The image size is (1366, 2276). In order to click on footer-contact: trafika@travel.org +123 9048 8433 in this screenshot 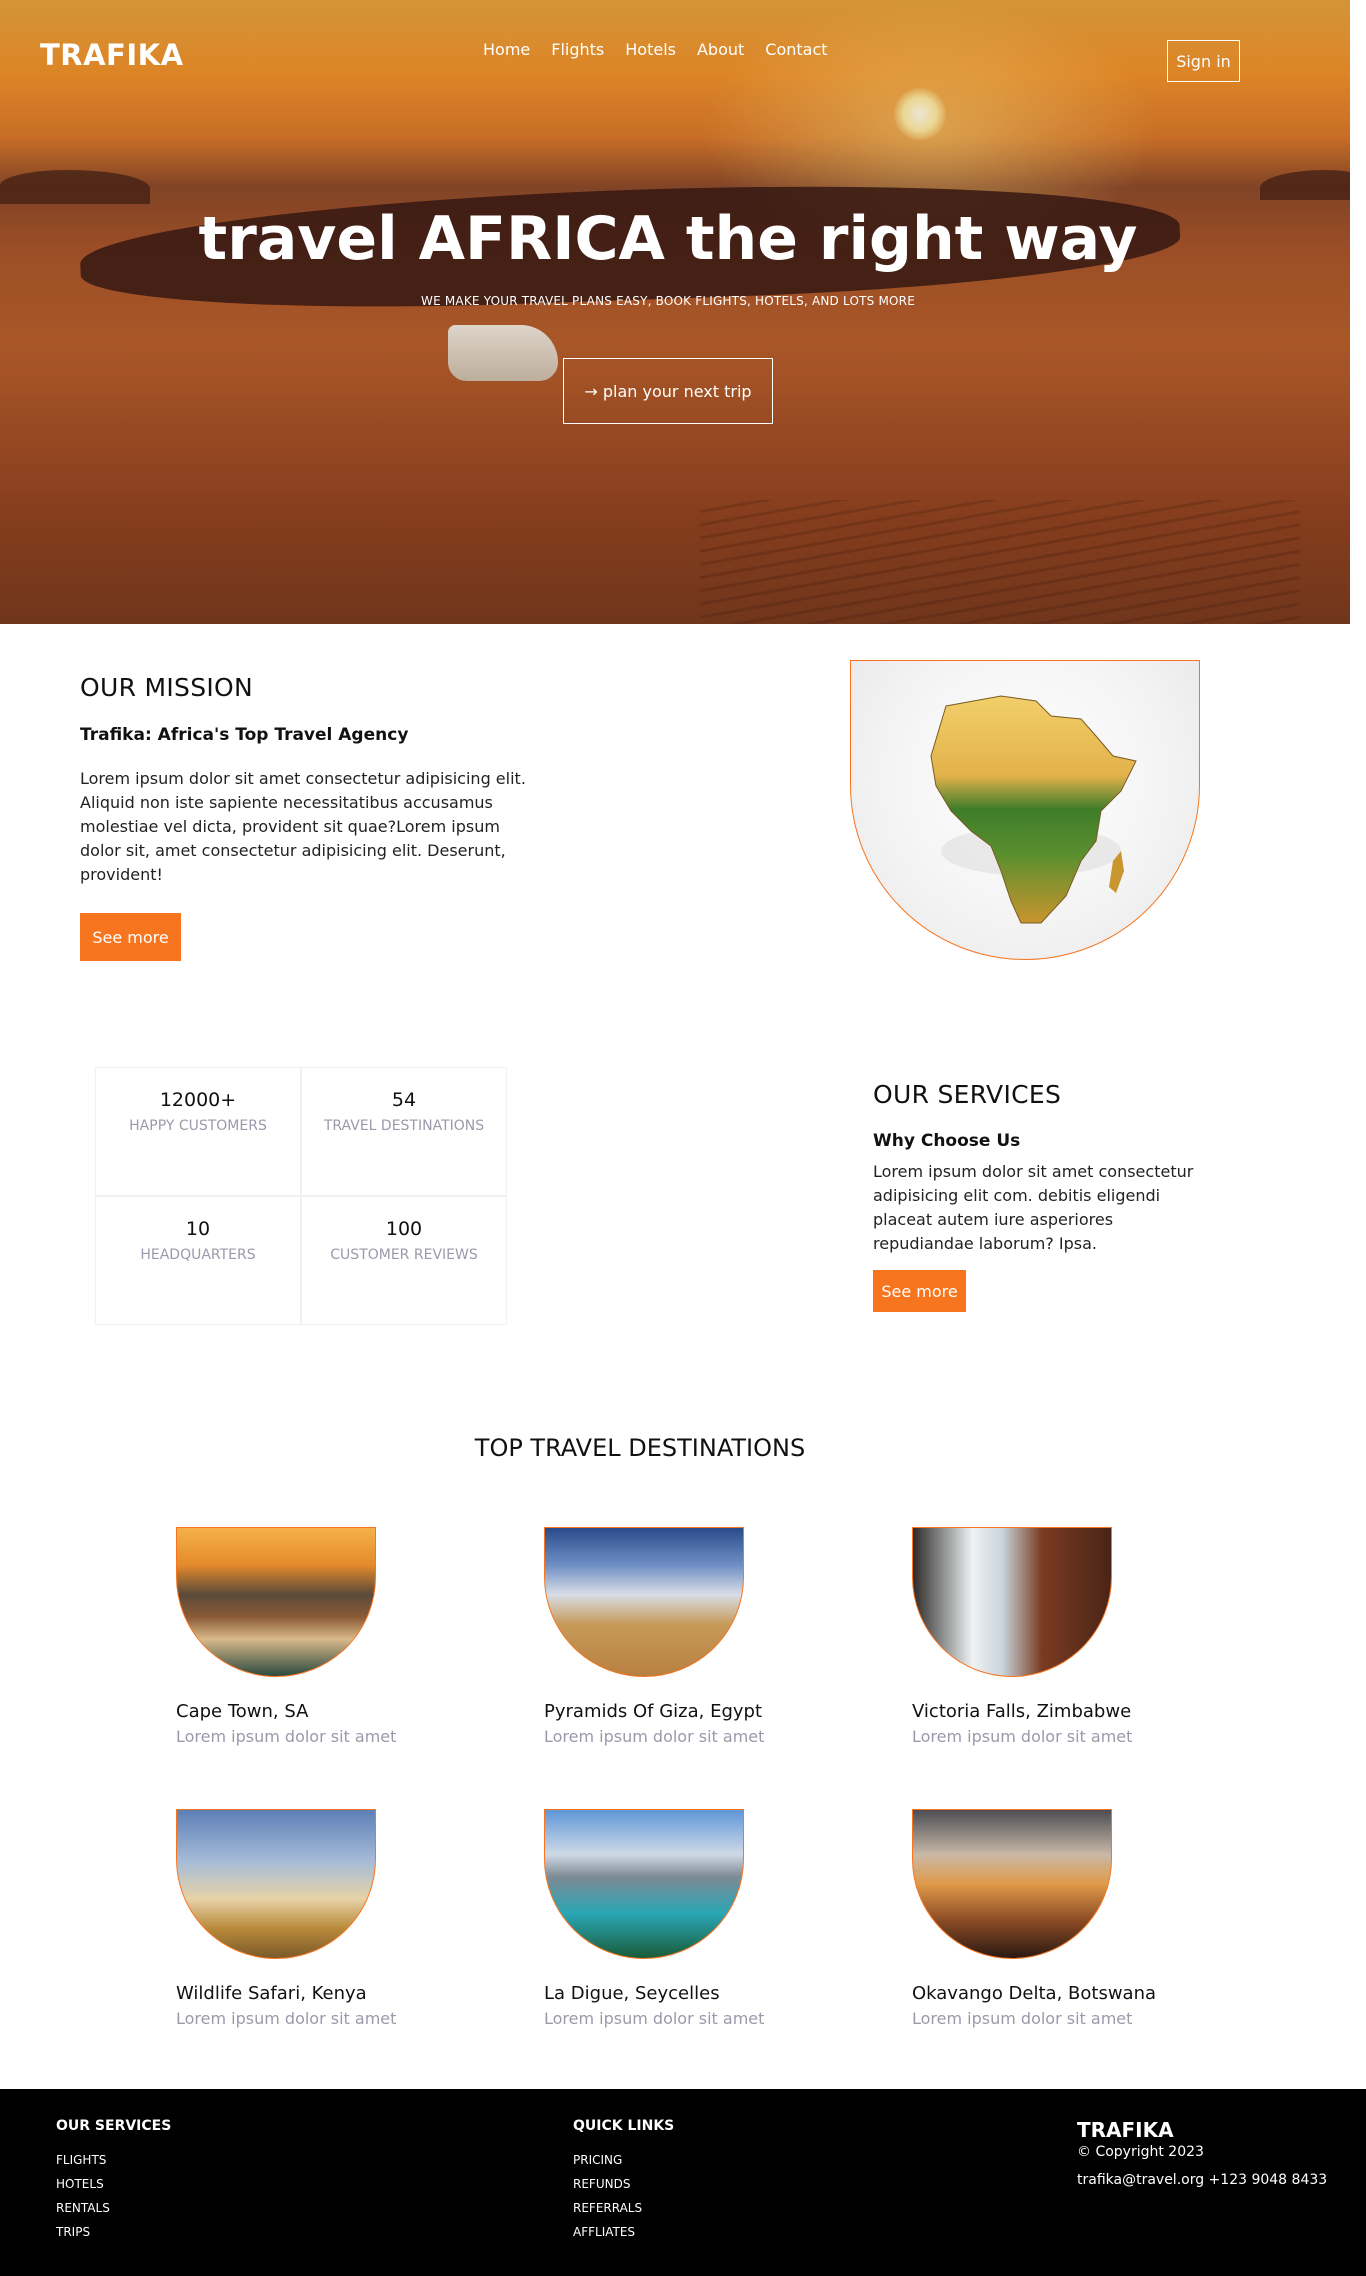, I will do `click(1202, 2180)`.